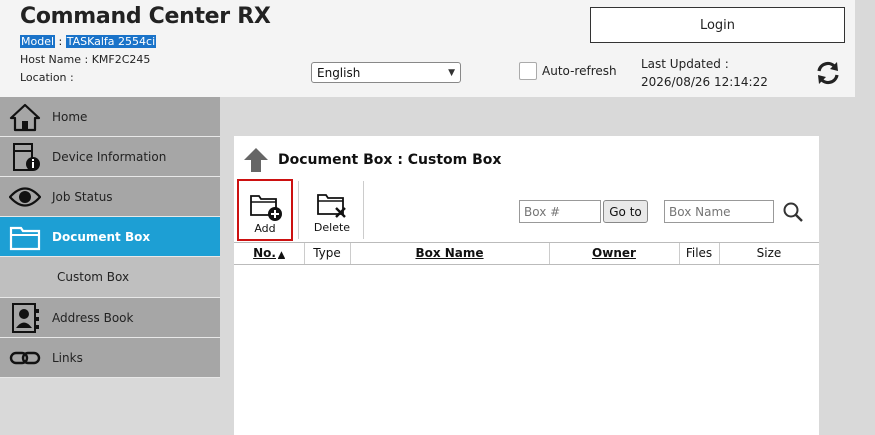 The height and width of the screenshot is (435, 875). I want to click on column-header-size: Size, so click(769, 253).